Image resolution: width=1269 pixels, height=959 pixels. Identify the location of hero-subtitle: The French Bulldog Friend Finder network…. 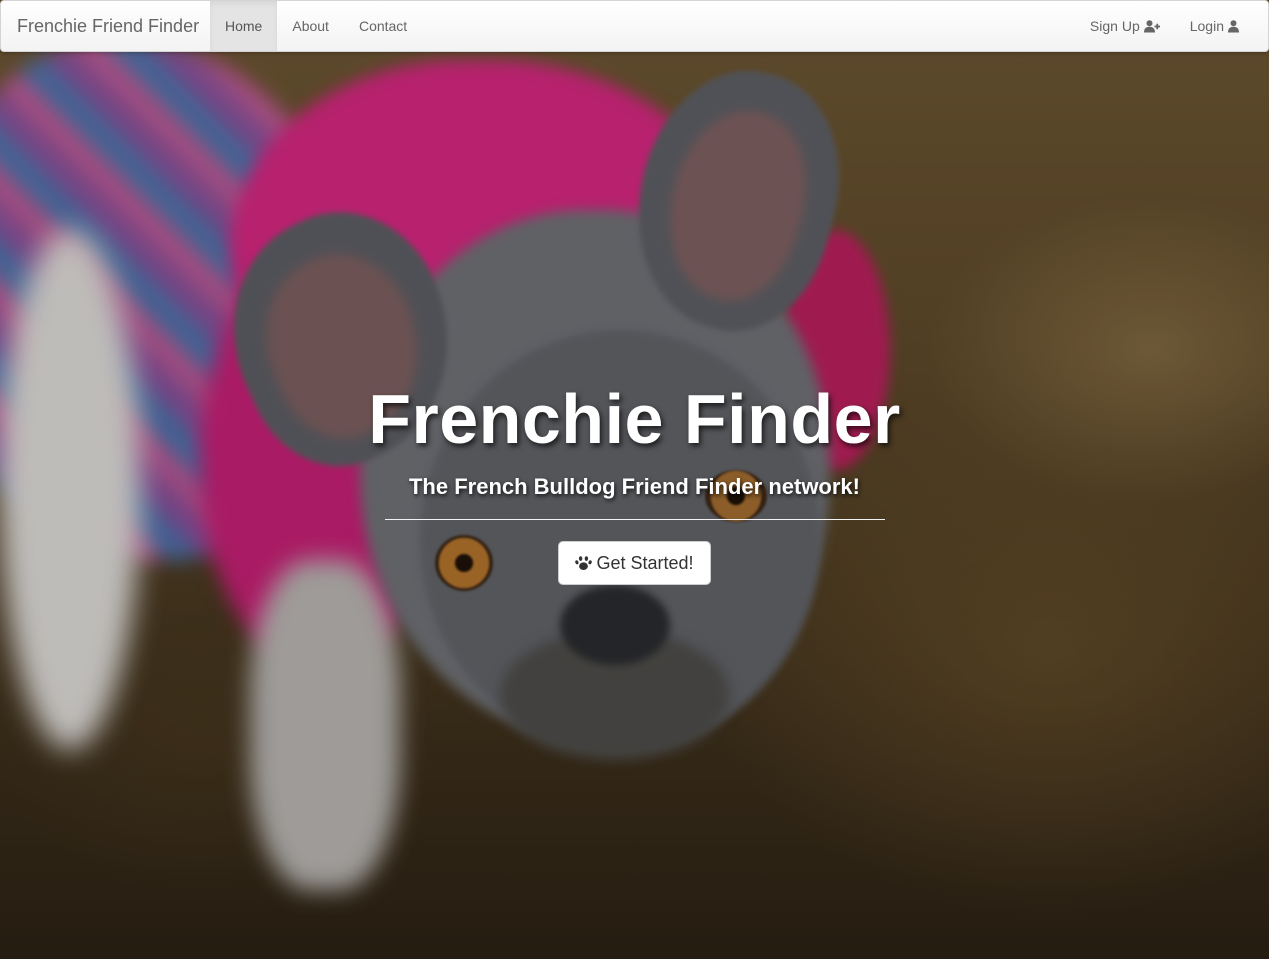
(634, 486).